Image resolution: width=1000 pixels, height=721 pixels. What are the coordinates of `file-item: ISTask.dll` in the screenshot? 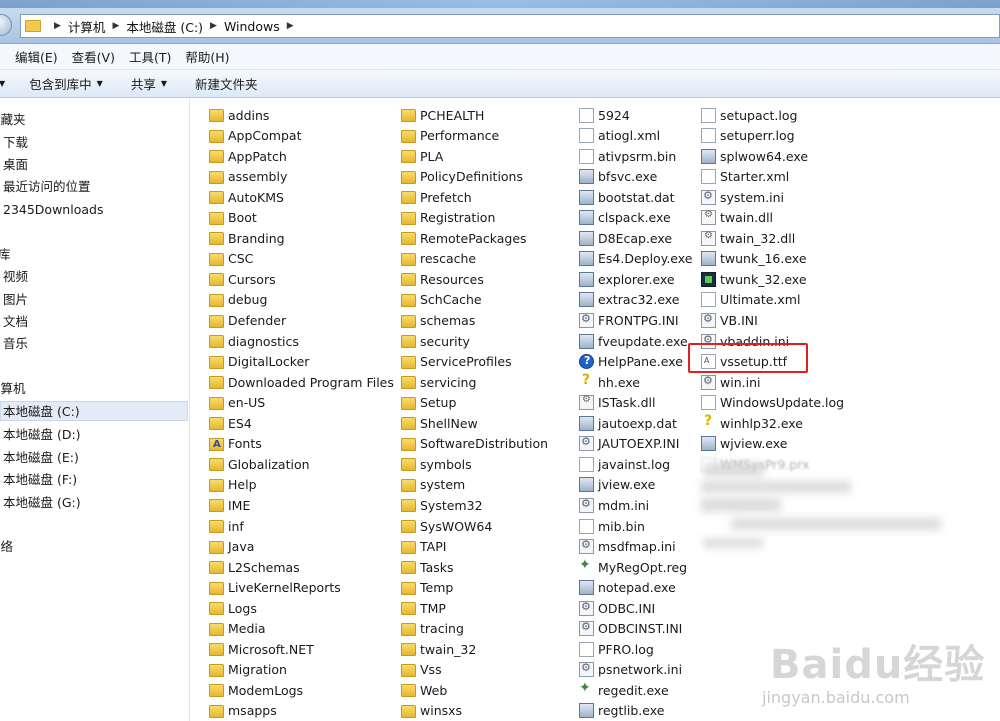 It's located at (617, 403).